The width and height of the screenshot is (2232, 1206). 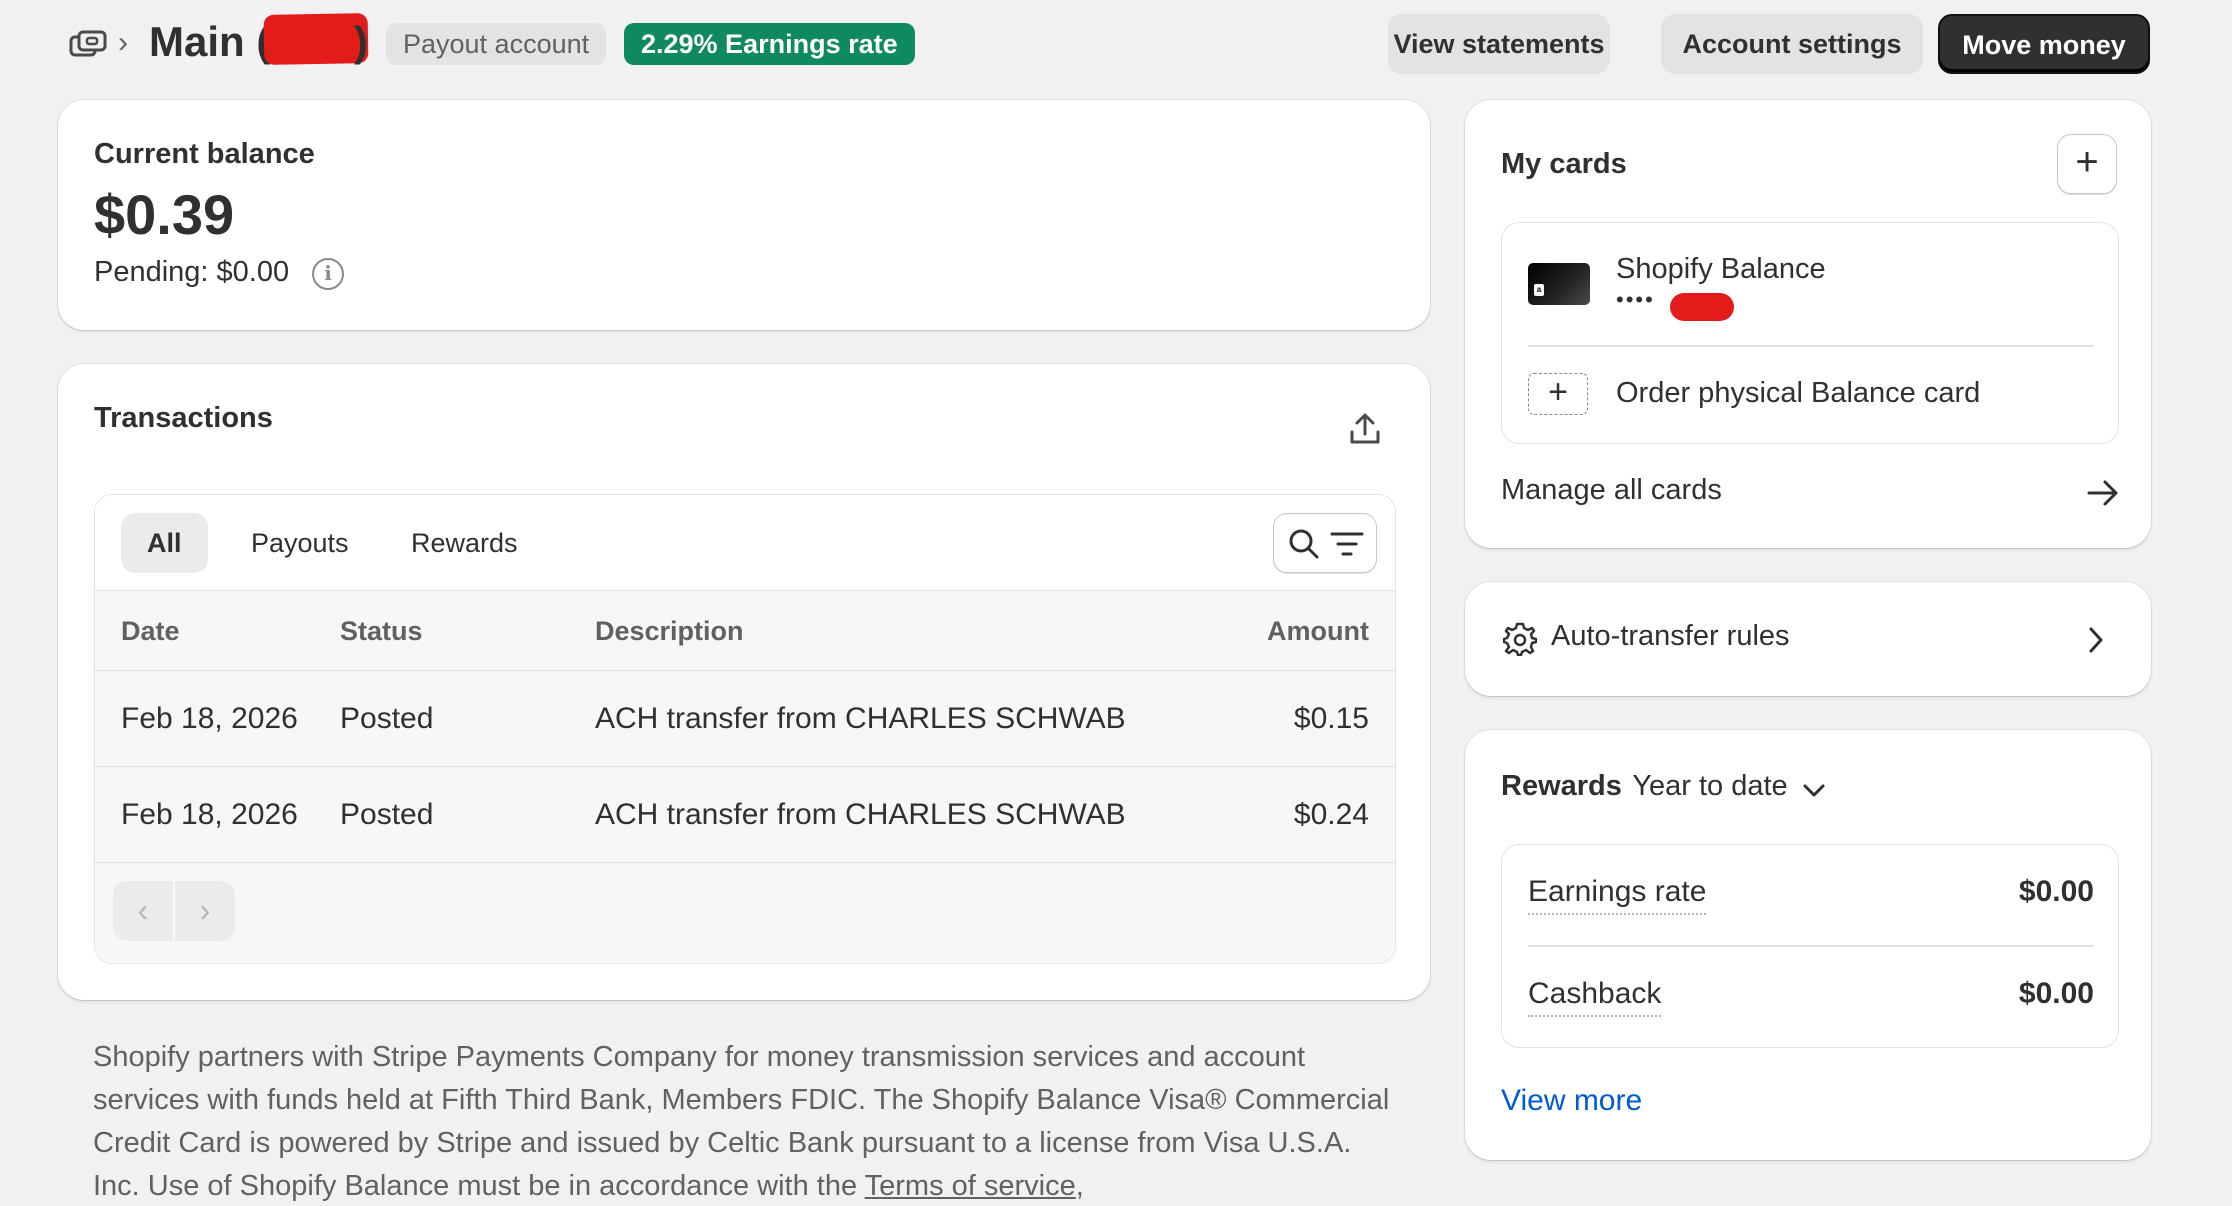 I want to click on earnings-rate-label: Earnings rate, so click(x=1617, y=895).